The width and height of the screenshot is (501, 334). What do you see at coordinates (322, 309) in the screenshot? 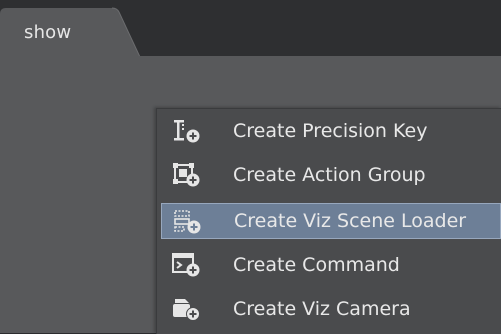
I see `menu-item-label: Create Viz Camera` at bounding box center [322, 309].